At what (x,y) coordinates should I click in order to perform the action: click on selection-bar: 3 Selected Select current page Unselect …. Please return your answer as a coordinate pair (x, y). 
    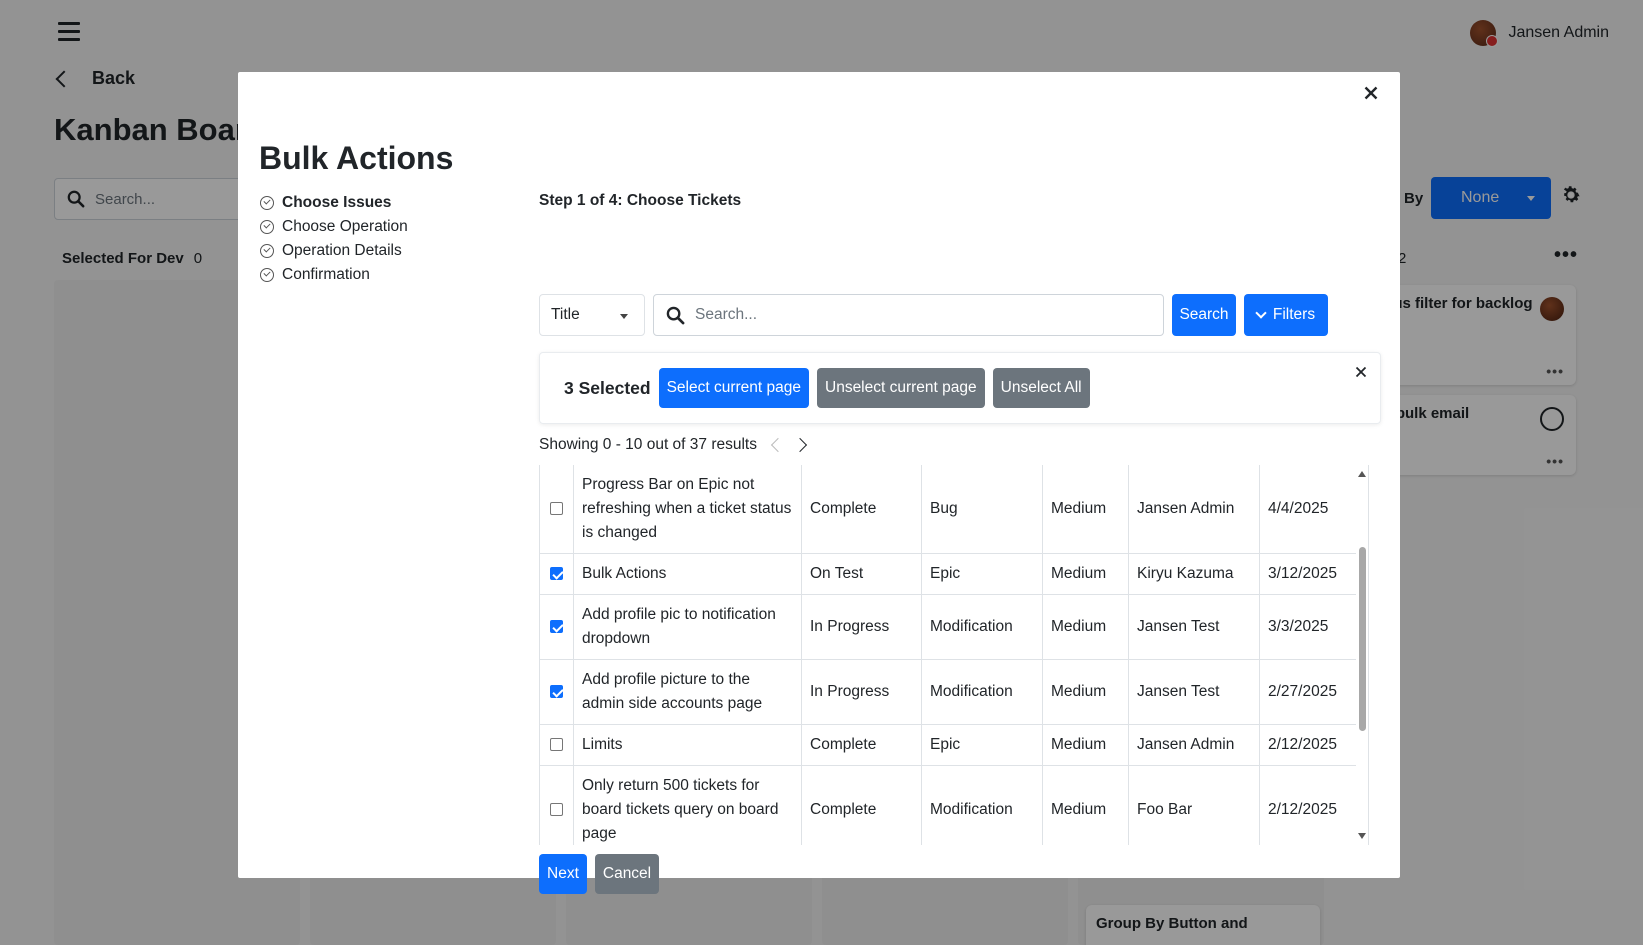
    Looking at the image, I should click on (960, 388).